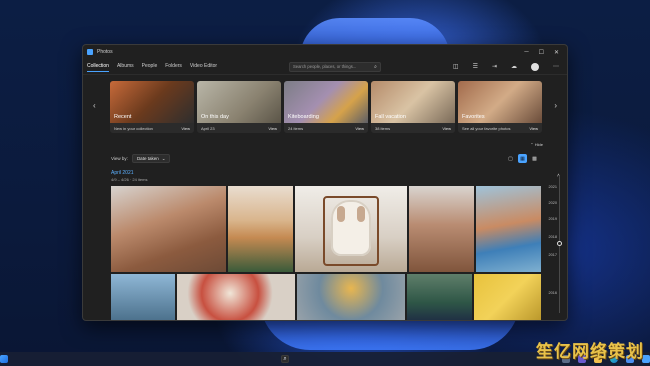 This screenshot has height=366, width=650. I want to click on date-group-range: 4/9 – 4/26 · 24 items, so click(129, 179).